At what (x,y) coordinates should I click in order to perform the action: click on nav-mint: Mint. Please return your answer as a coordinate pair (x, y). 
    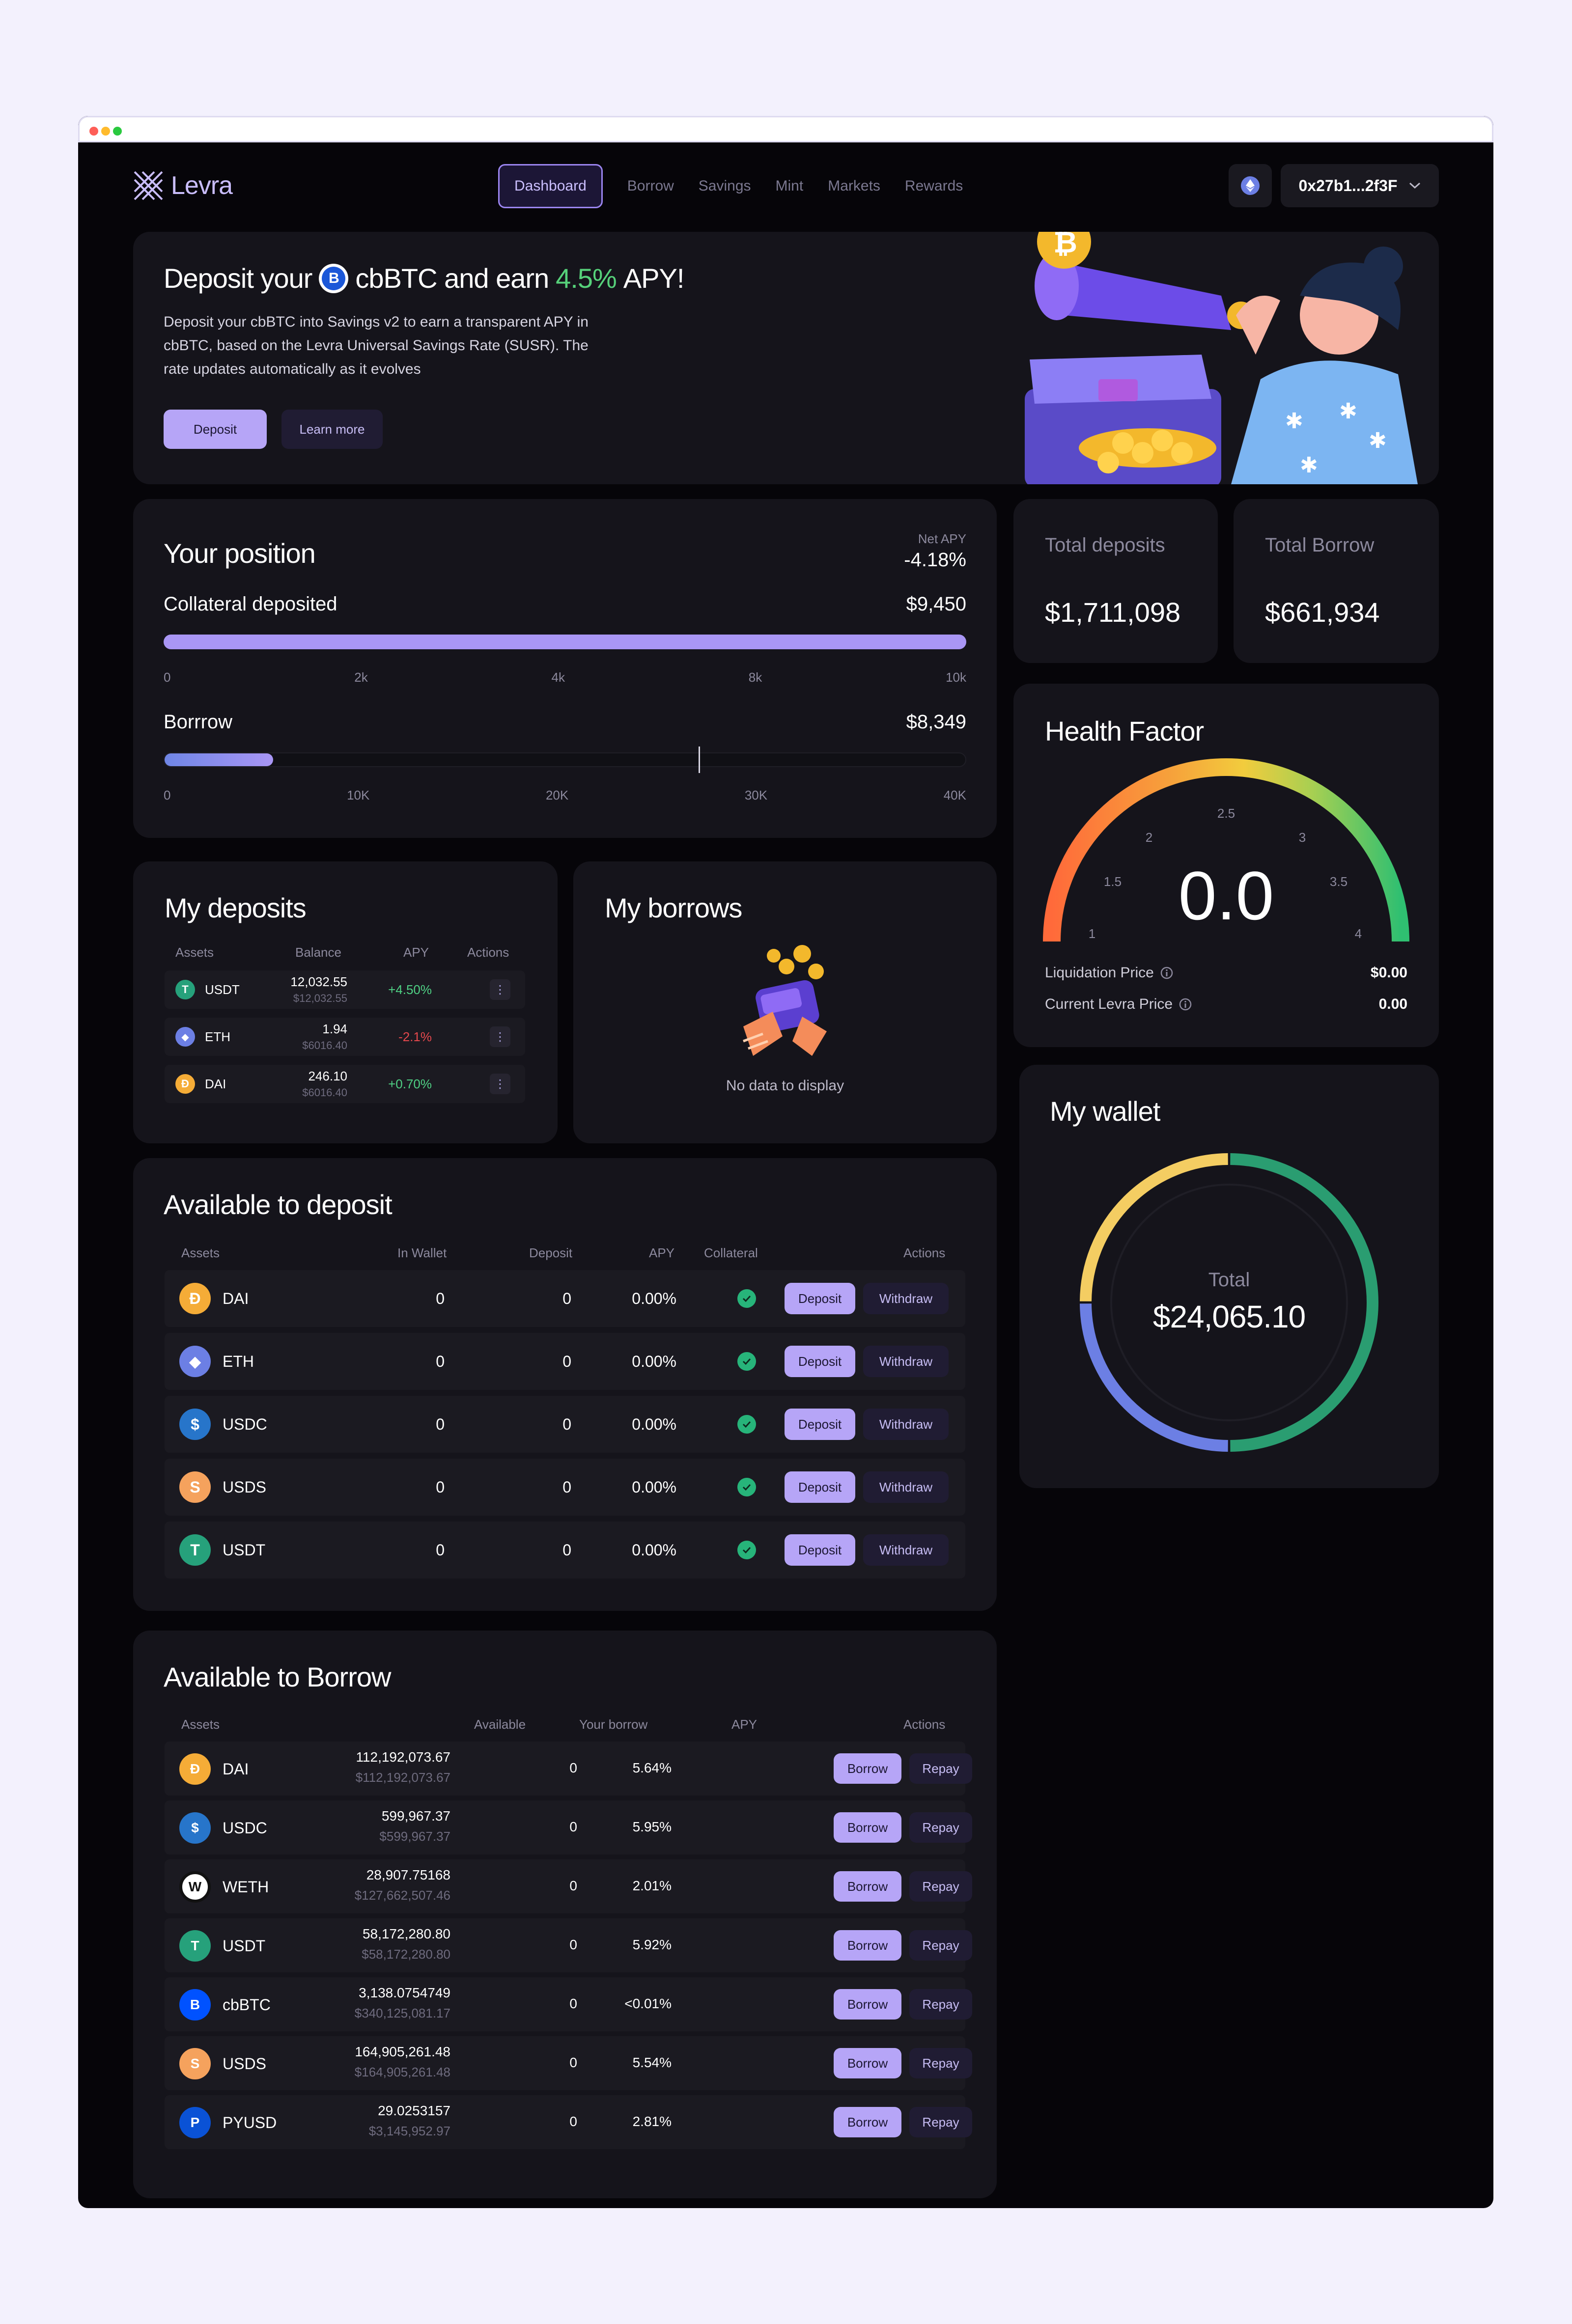
    Looking at the image, I should click on (802, 186).